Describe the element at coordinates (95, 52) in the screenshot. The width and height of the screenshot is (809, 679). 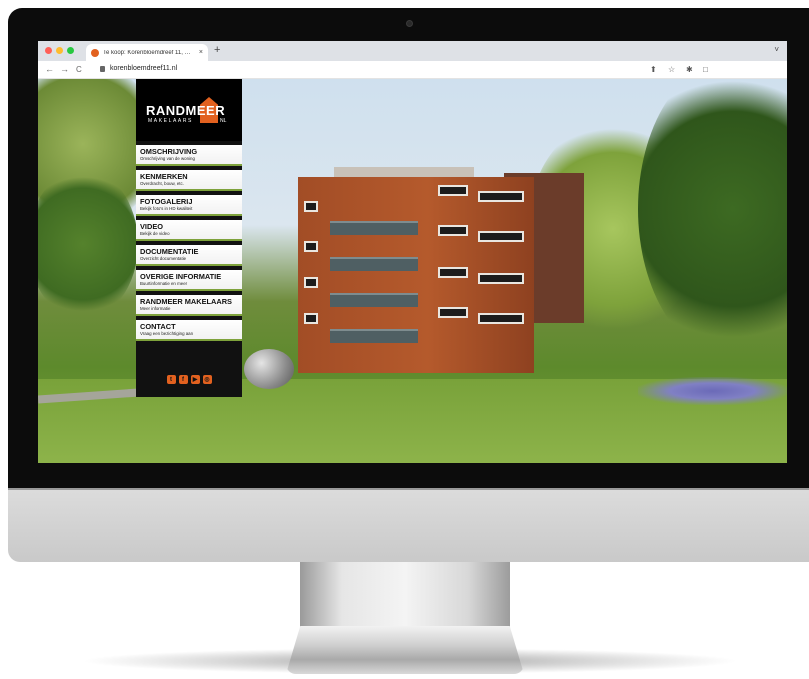
I see `site-favicon-icon` at that location.